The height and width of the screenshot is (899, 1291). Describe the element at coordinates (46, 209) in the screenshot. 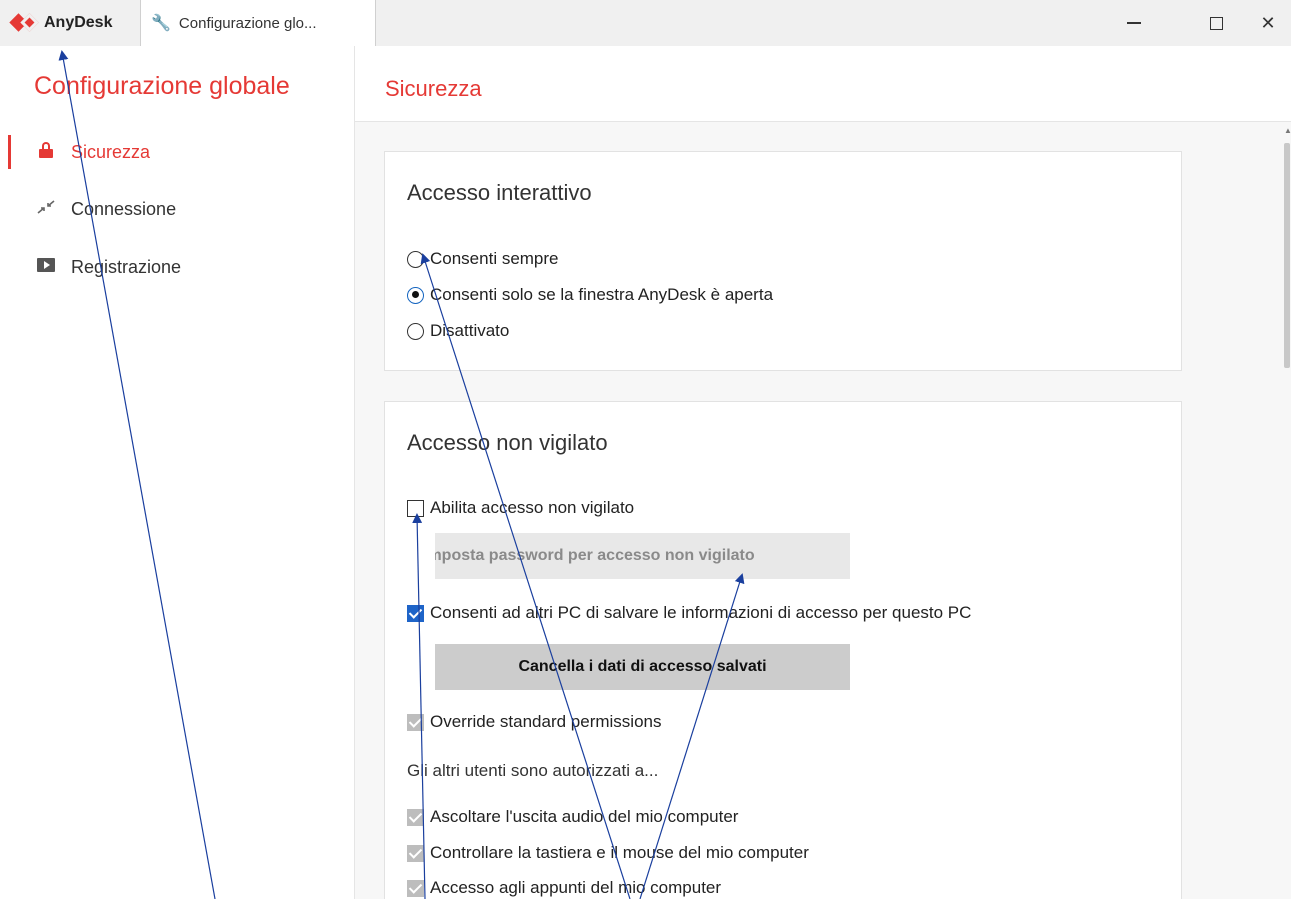

I see `connection-icon` at that location.